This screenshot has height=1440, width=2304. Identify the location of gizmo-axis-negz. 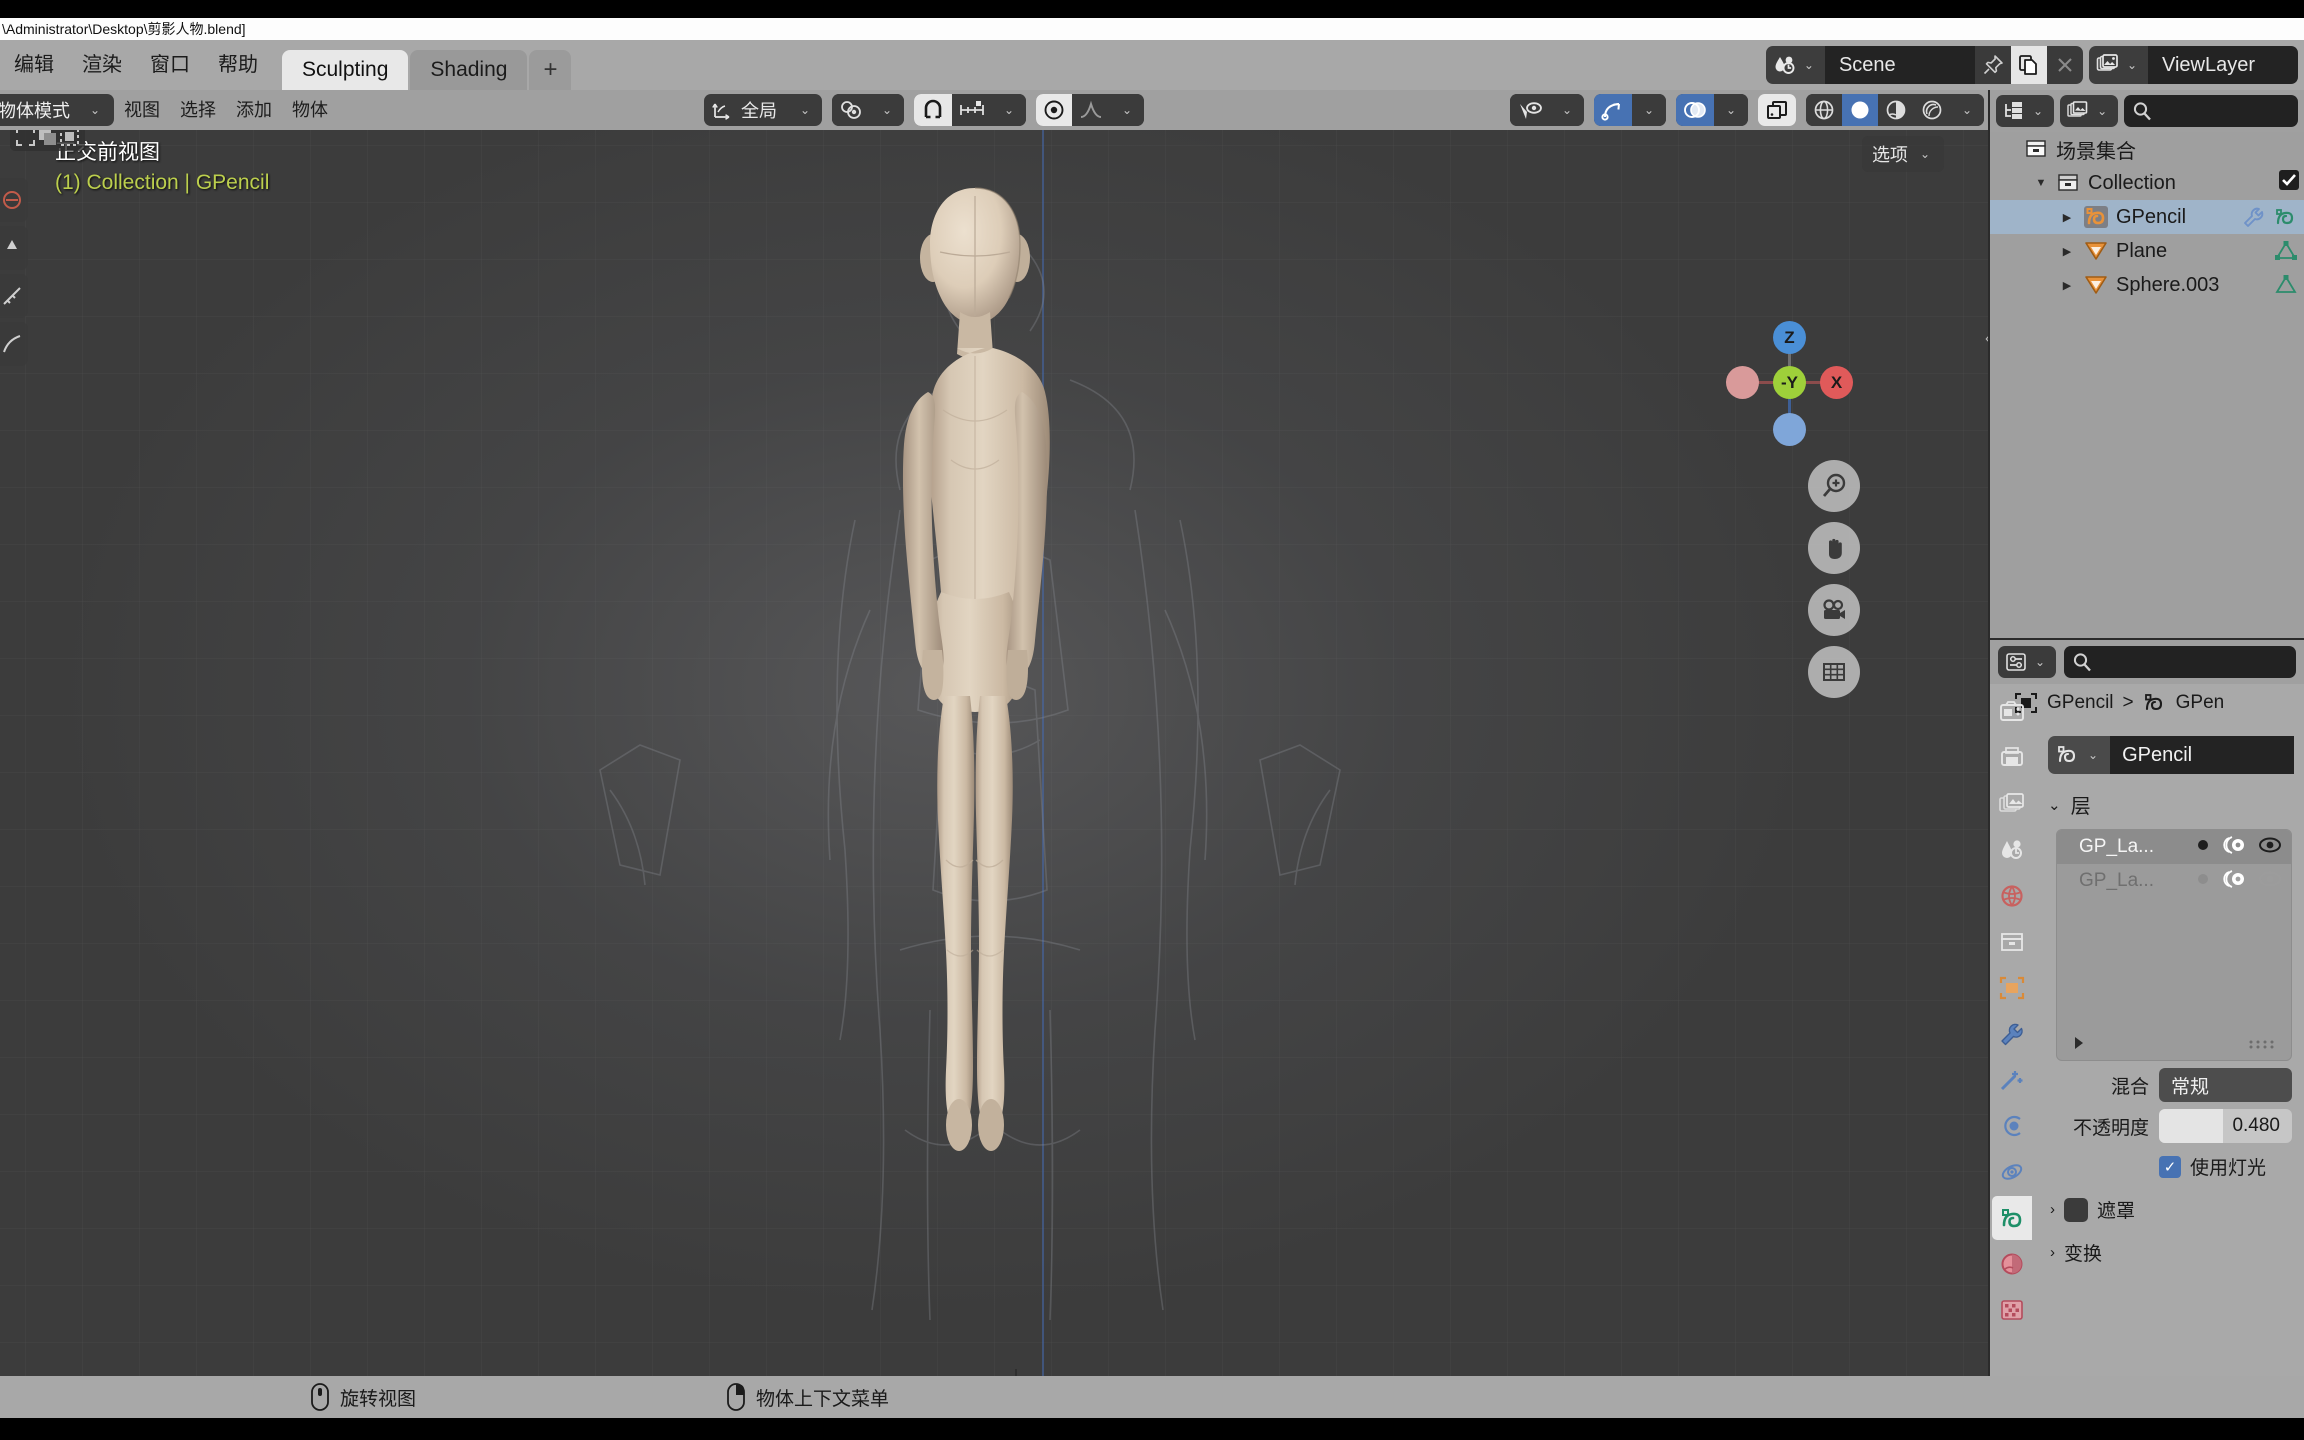
(1789, 429).